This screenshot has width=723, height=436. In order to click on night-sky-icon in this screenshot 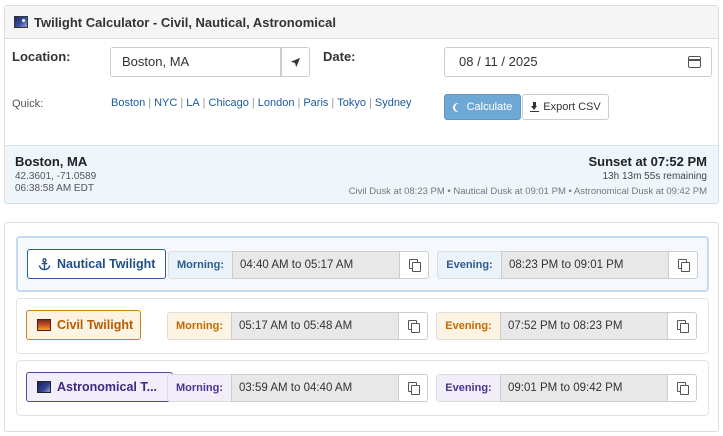, I will do `click(44, 387)`.